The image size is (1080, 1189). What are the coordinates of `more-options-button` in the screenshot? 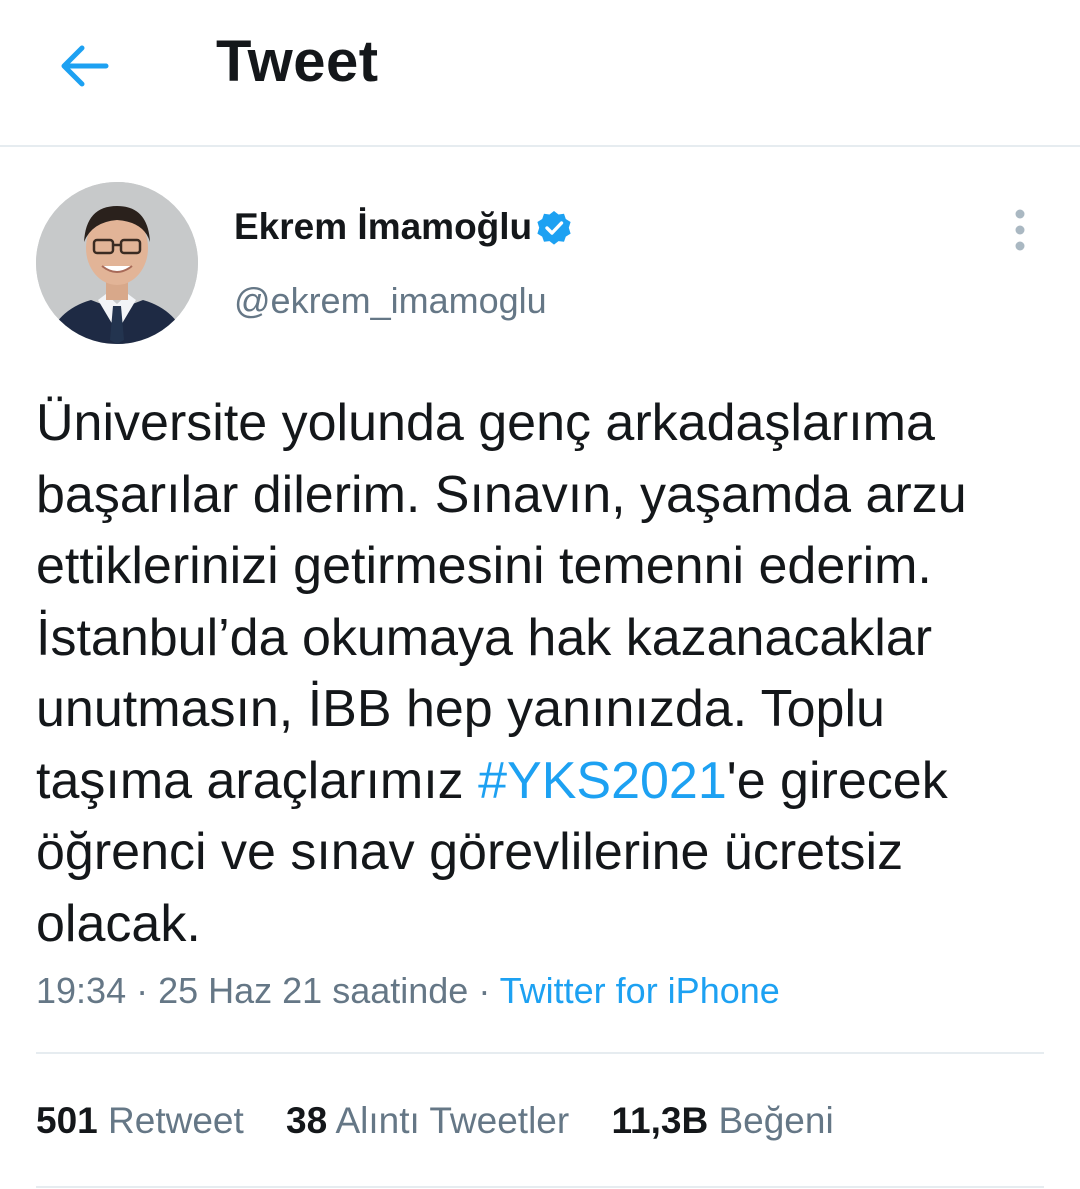 It's located at (1020, 231).